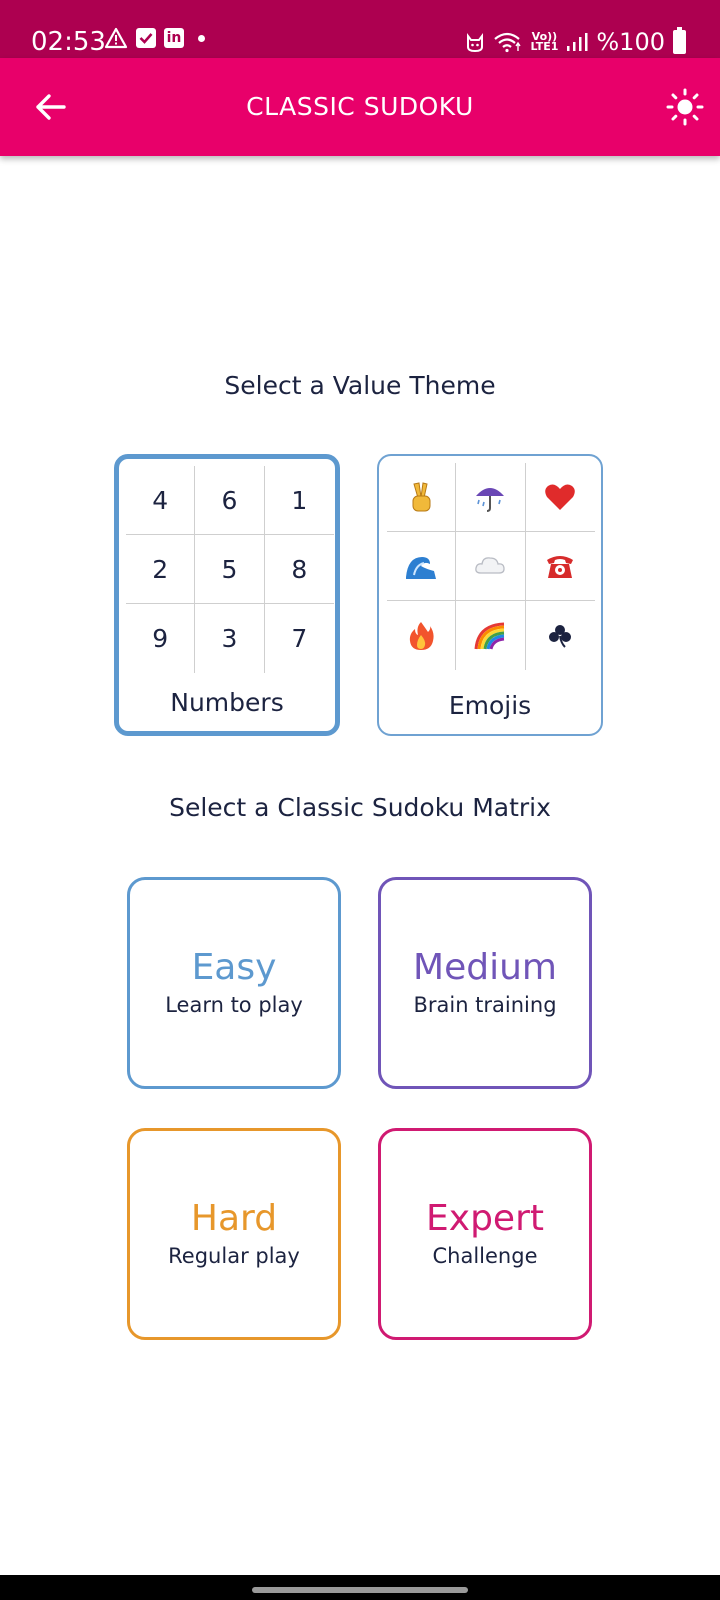 The width and height of the screenshot is (720, 1600). Describe the element at coordinates (685, 107) in the screenshot. I see `sun-icon` at that location.